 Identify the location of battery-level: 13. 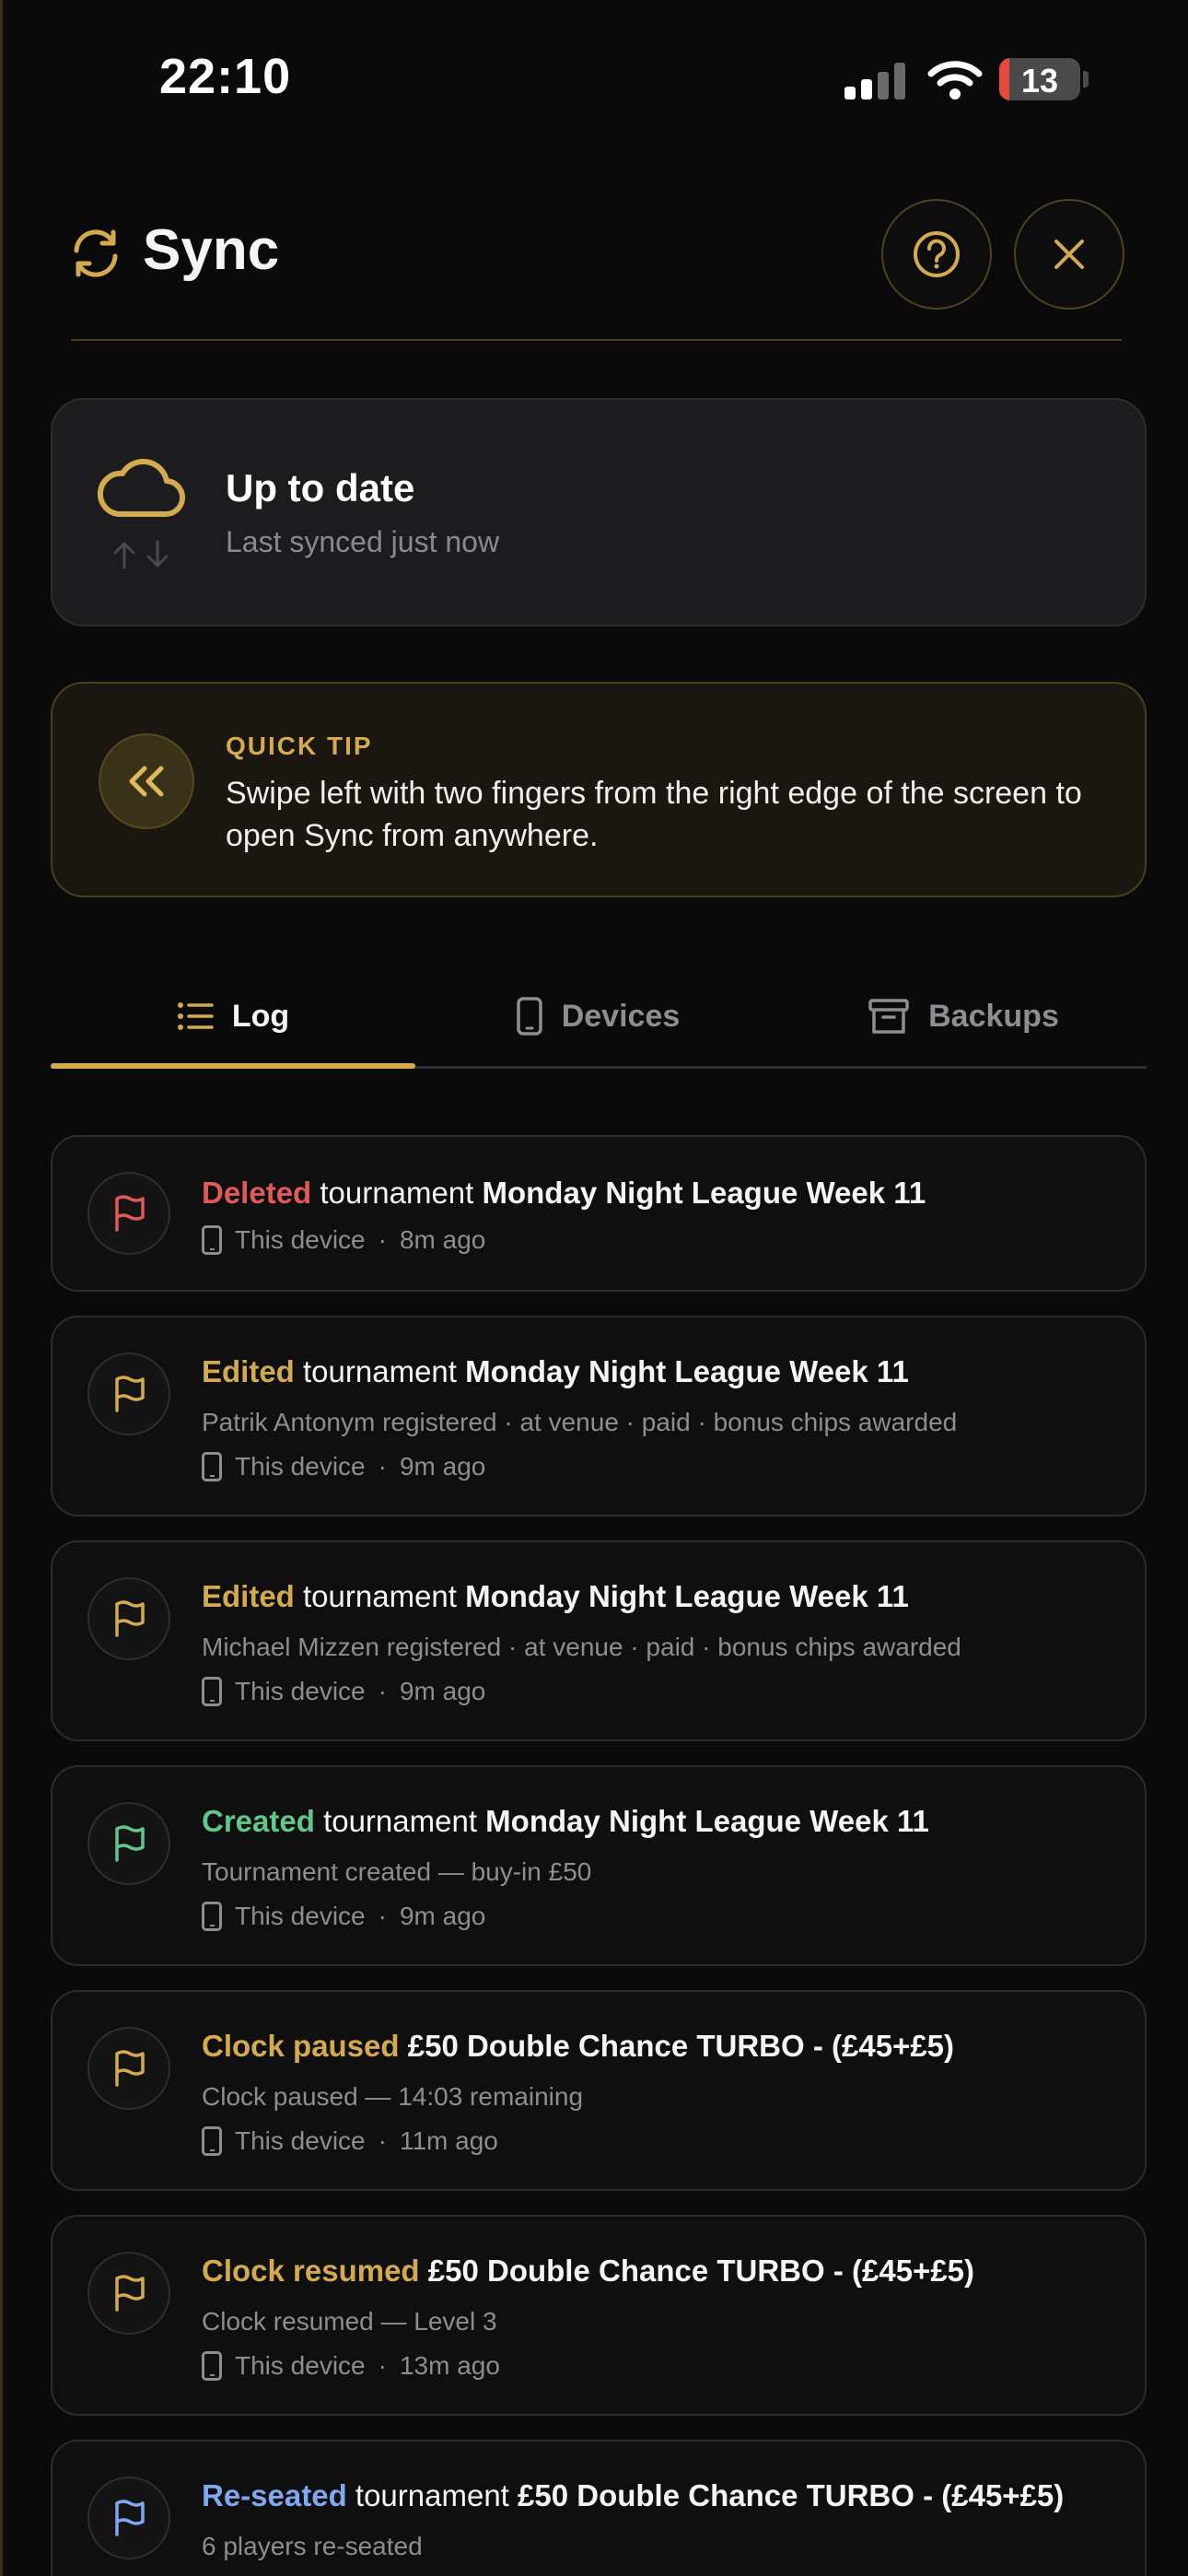
(1039, 81).